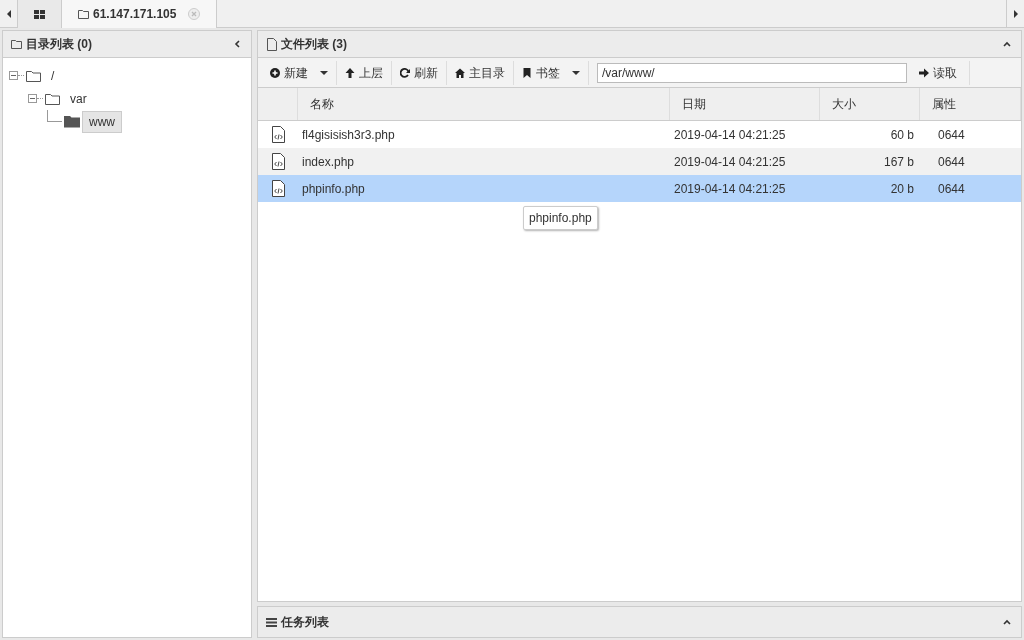 This screenshot has width=1024, height=640. I want to click on panel-title: 任务列表, so click(305, 622).